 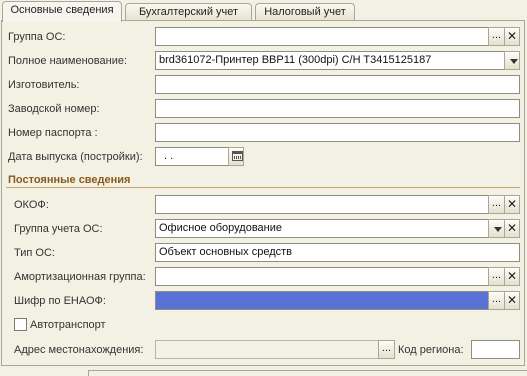 I want to click on amort-gruppa-label: Амортизационная группа:, so click(x=80, y=277).